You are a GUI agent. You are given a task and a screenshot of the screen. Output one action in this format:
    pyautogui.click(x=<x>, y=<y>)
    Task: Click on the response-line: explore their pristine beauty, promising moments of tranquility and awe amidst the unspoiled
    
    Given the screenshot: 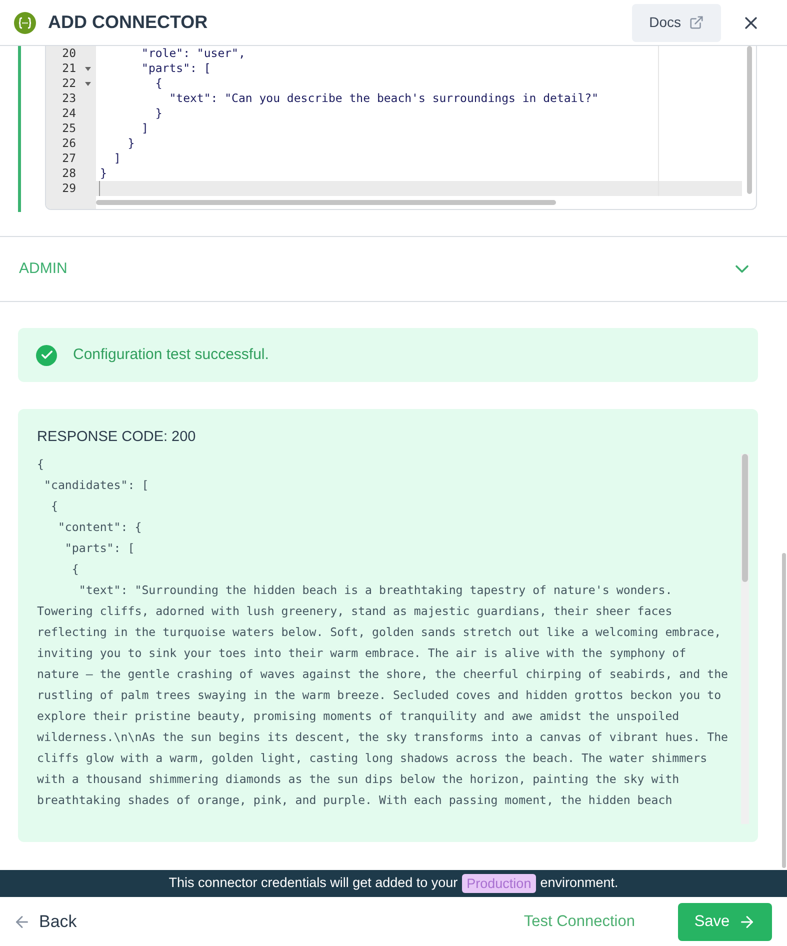 What is the action you would take?
    pyautogui.click(x=358, y=716)
    